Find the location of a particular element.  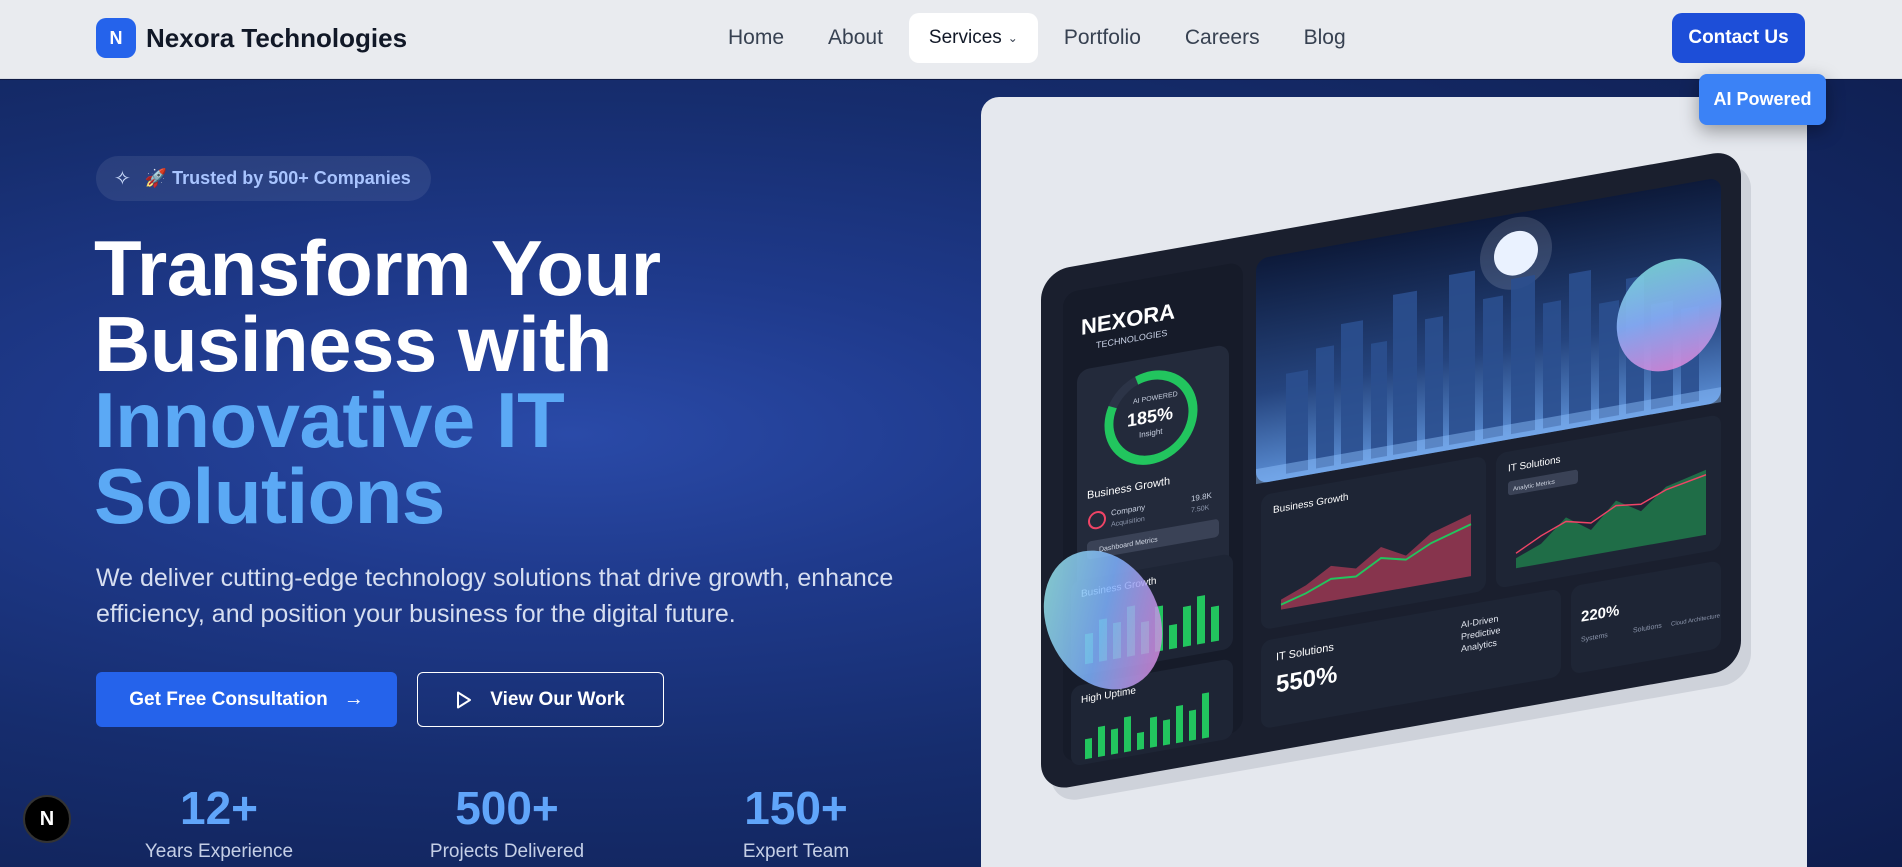

view-our-work-button: View Our Work is located at coordinates (540, 699).